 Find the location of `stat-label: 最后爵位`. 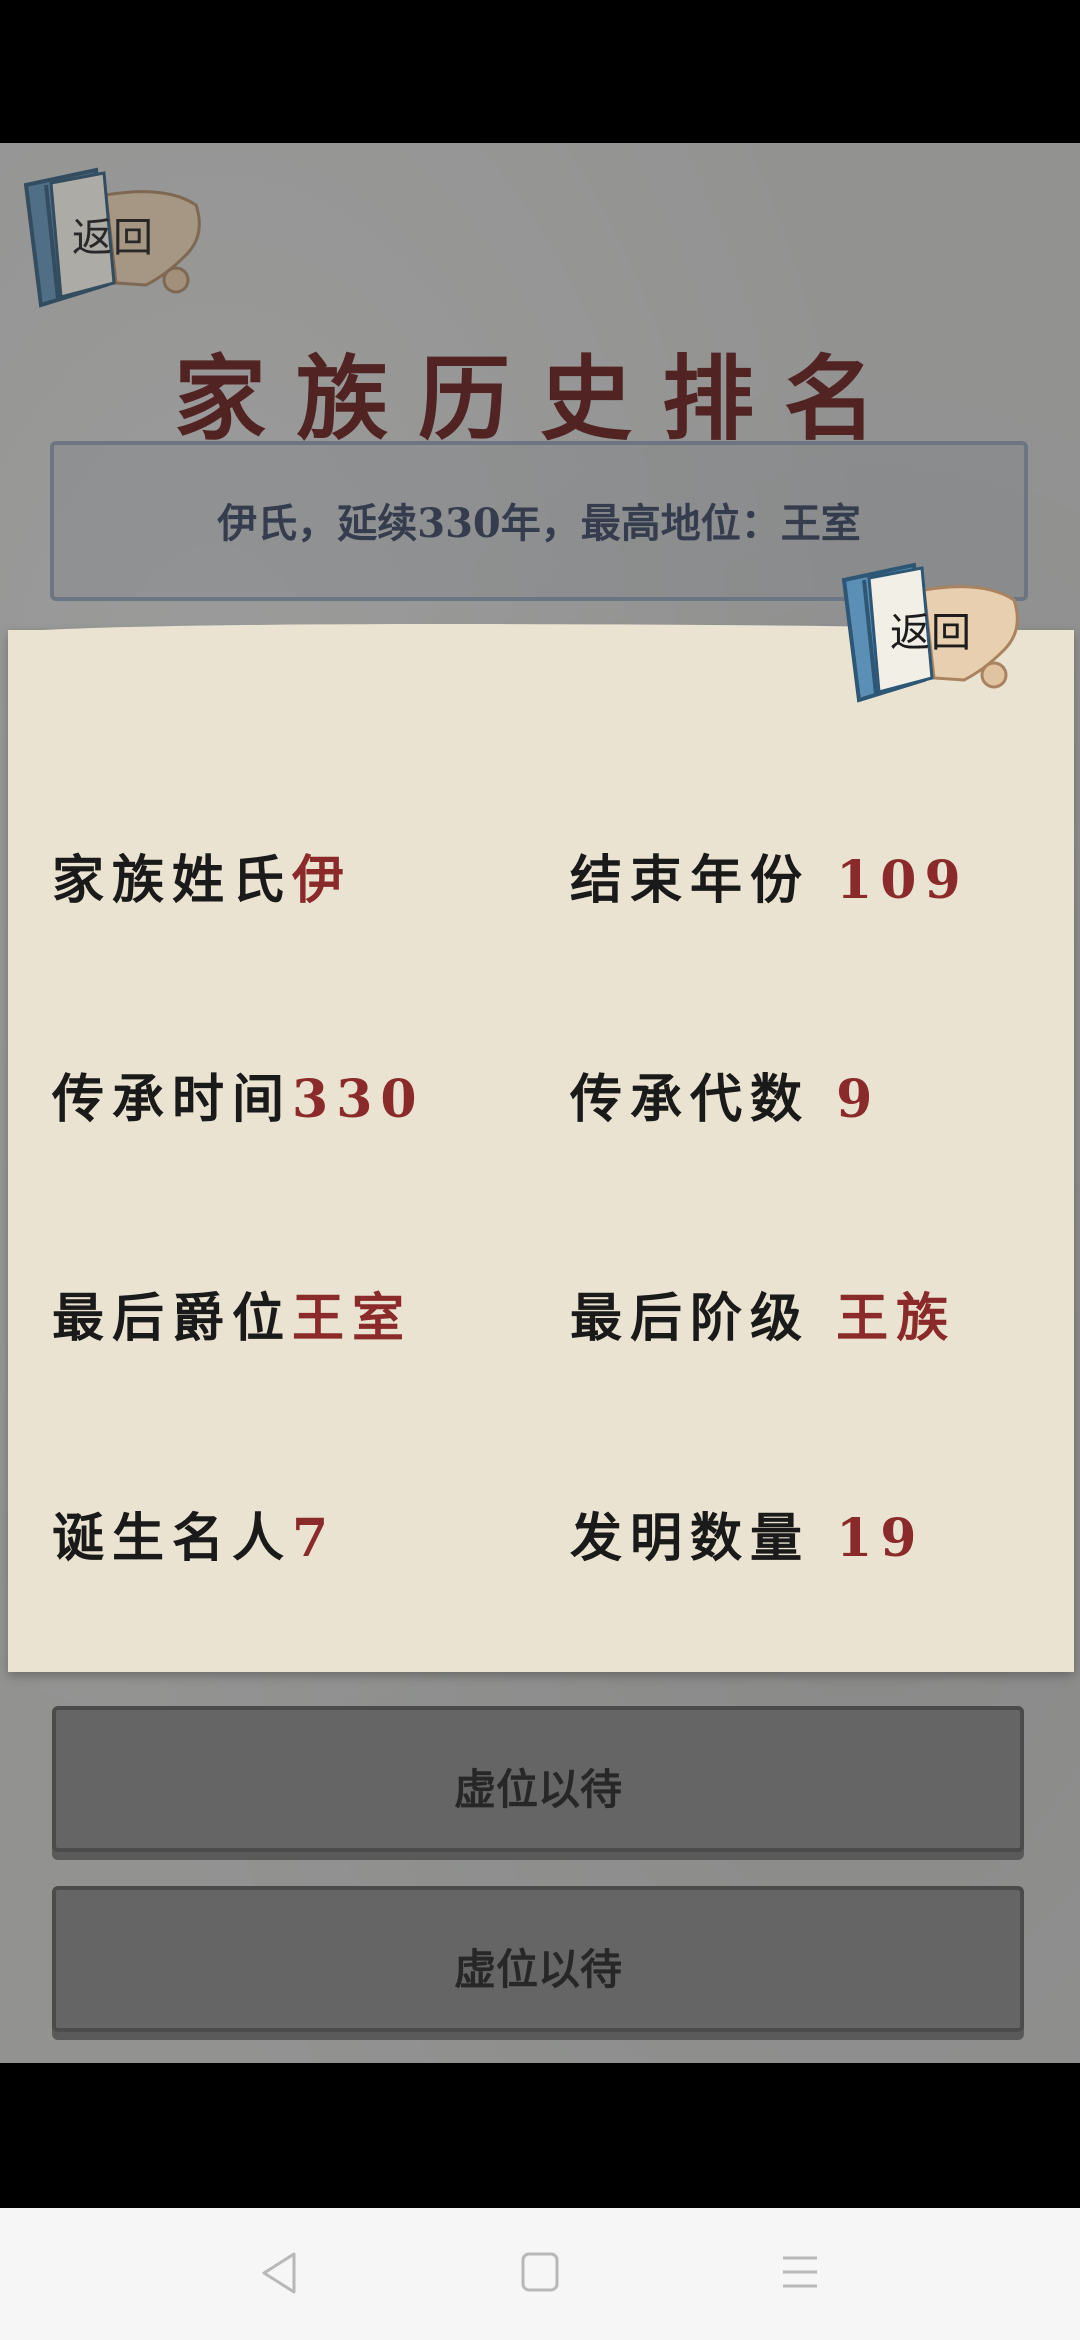

stat-label: 最后爵位 is located at coordinates (172, 1318).